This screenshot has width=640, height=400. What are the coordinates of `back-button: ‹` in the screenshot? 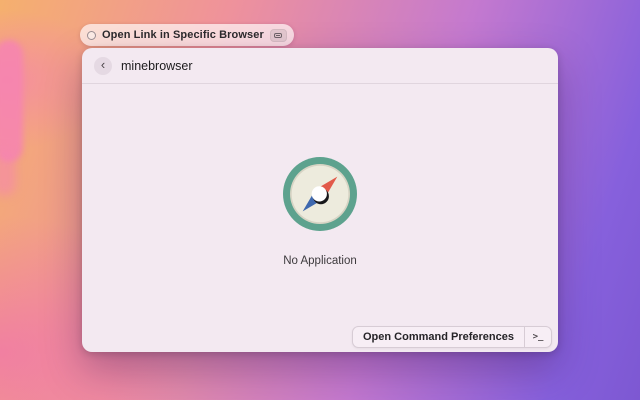 It's located at (103, 65).